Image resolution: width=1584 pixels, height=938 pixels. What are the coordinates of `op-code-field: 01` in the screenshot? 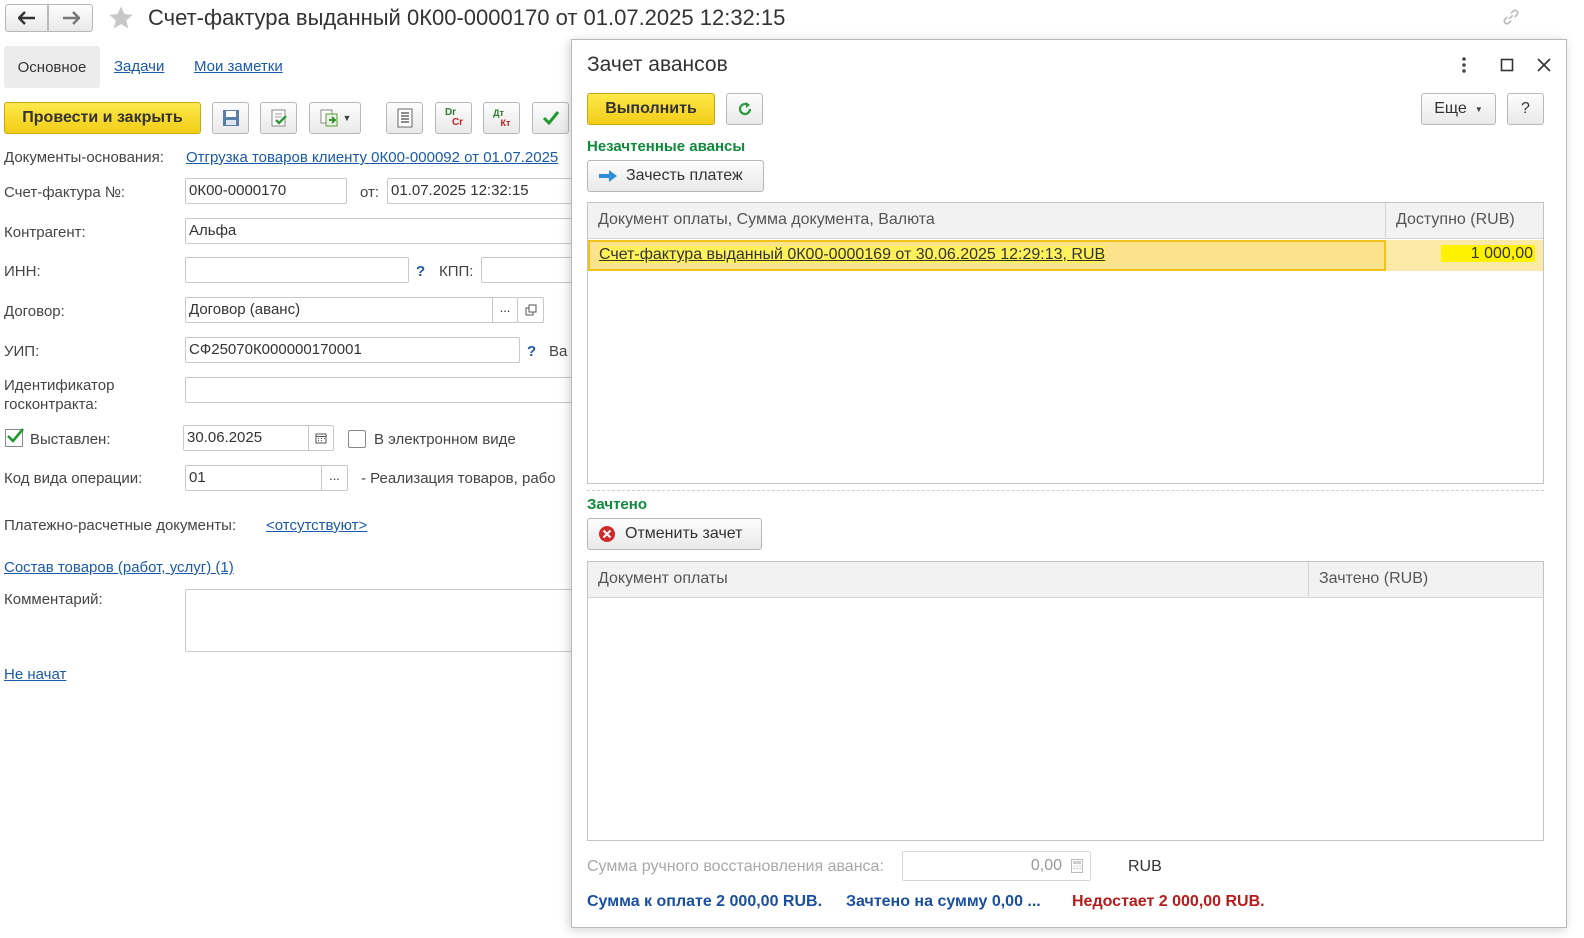 It's located at (253, 478).